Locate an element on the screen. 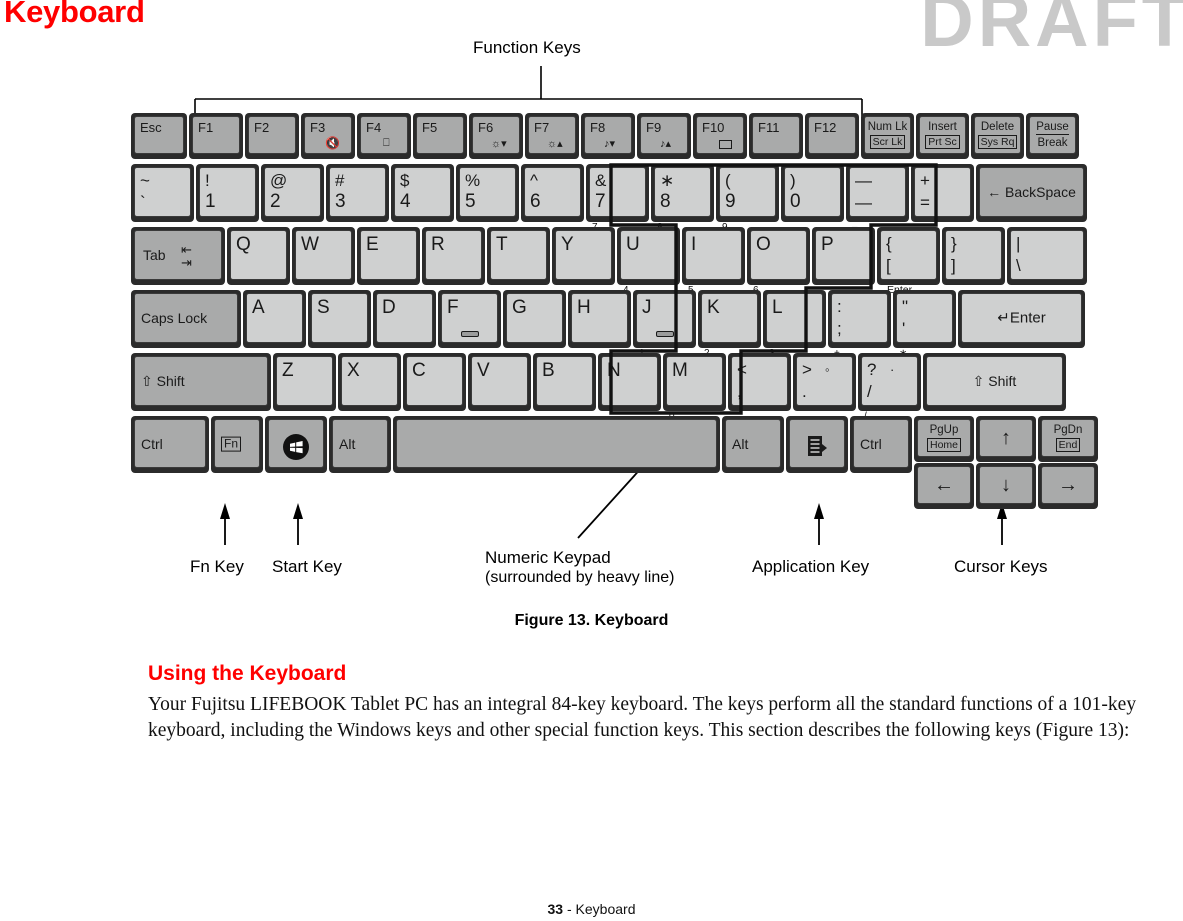 Image resolution: width=1183 pixels, height=921 pixels. key-page-down: PgDn End is located at coordinates (1068, 439).